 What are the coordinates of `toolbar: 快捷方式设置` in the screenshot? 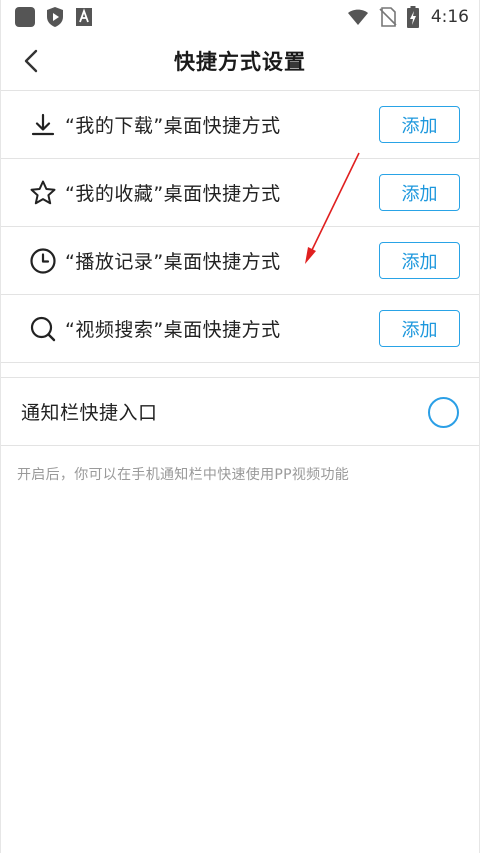 It's located at (240, 61).